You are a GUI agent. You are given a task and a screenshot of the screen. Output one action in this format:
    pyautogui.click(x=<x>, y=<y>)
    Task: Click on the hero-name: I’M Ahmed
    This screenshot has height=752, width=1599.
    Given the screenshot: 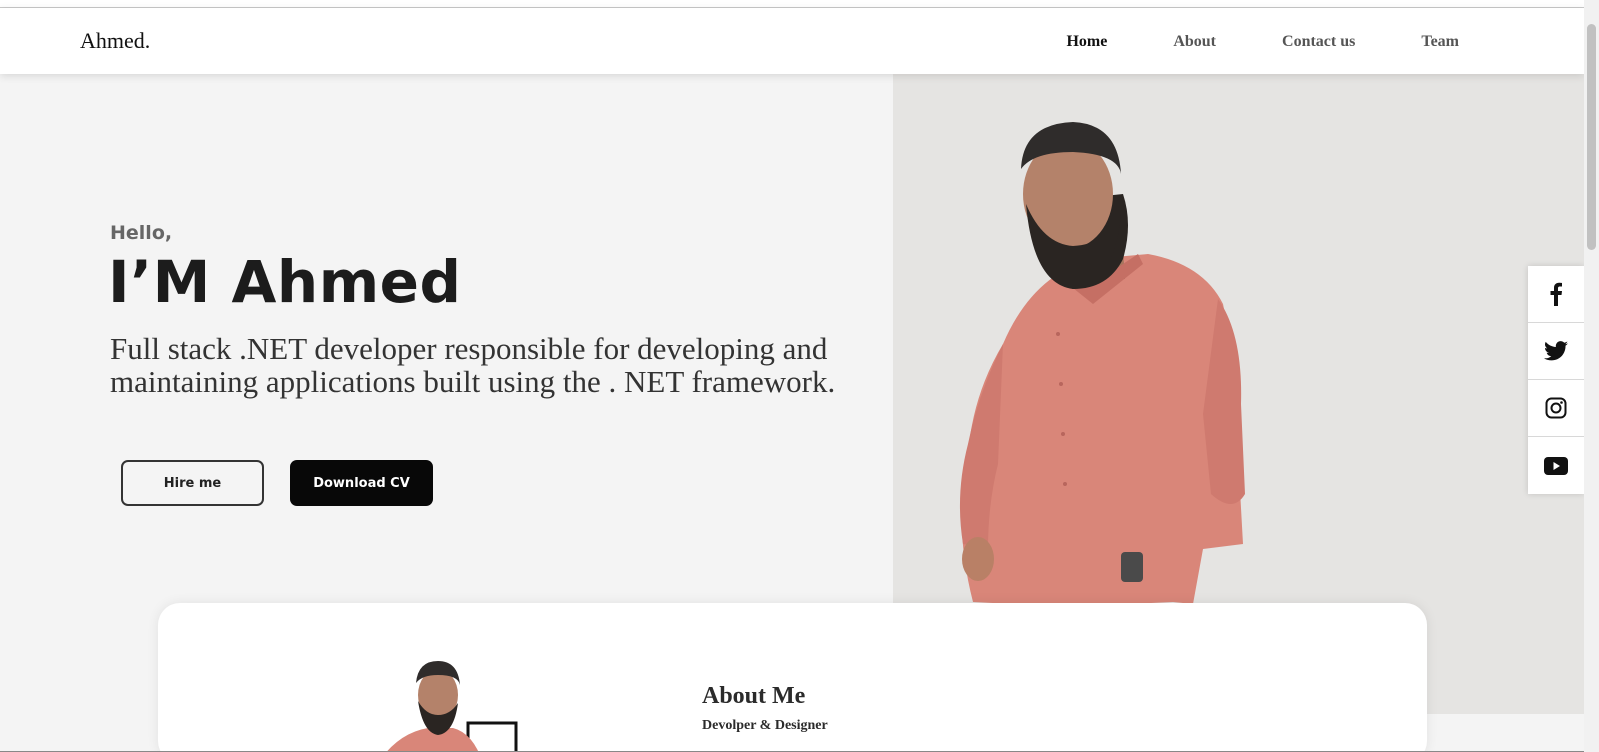 What is the action you would take?
    pyautogui.click(x=285, y=282)
    